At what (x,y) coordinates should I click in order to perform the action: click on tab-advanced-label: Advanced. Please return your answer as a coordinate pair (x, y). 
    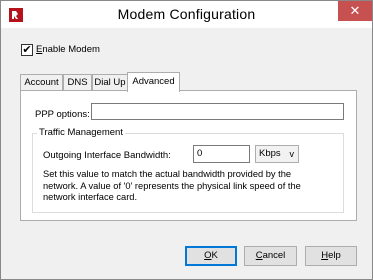
    Looking at the image, I should click on (153, 81).